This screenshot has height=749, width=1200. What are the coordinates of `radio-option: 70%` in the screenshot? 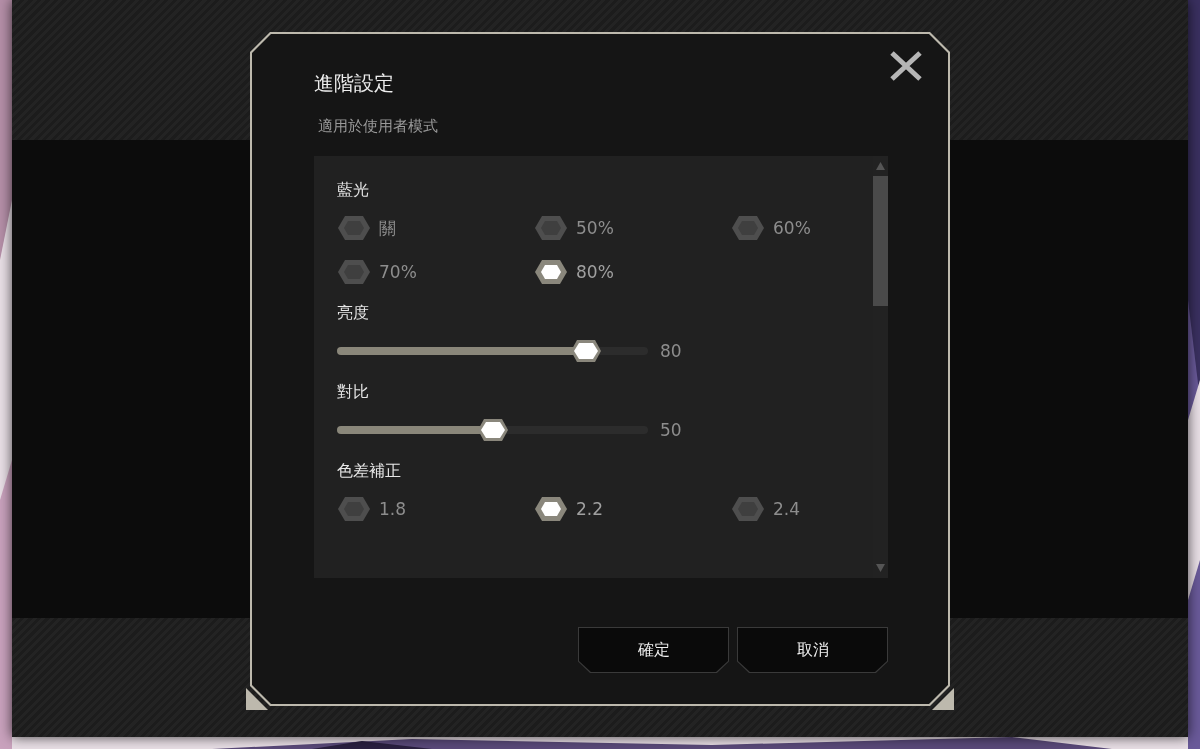 It's located at (377, 272).